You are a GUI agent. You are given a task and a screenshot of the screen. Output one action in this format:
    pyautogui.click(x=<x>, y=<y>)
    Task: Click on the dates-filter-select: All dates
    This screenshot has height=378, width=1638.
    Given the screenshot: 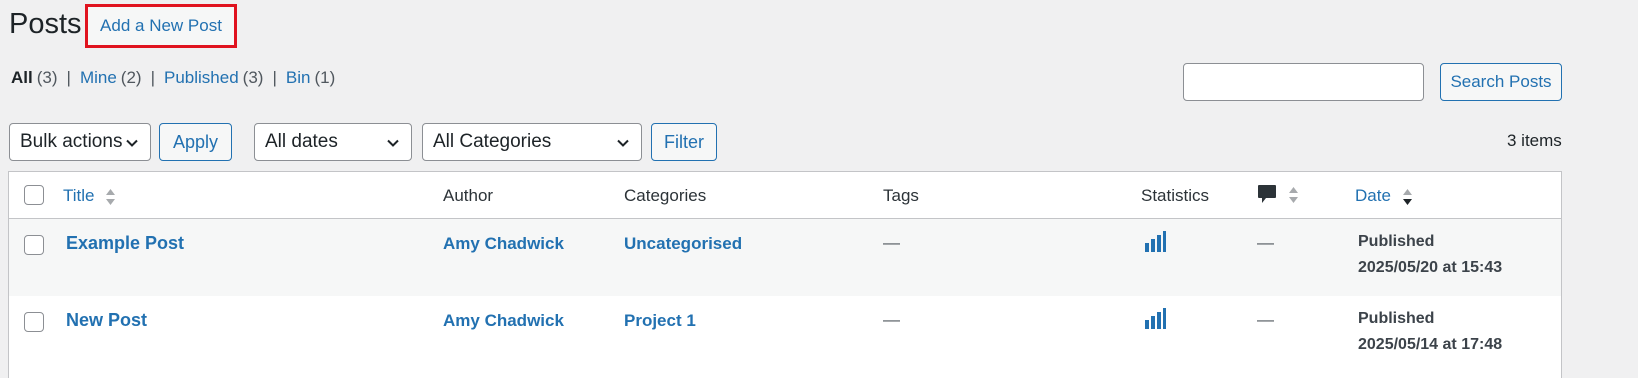 What is the action you would take?
    pyautogui.click(x=333, y=142)
    